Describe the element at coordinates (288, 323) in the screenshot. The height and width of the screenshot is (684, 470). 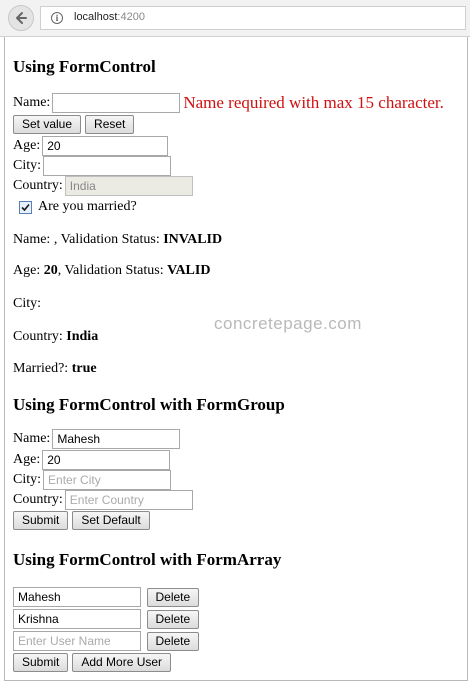
I see `watermark-text: concretepage.com` at that location.